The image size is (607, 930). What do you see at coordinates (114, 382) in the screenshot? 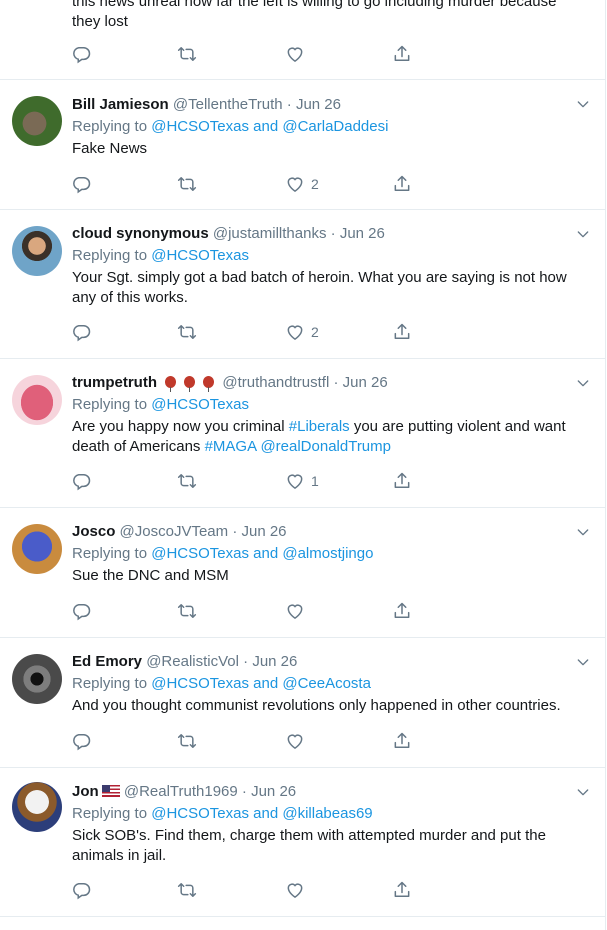
I see `display-name: trumpetruth` at bounding box center [114, 382].